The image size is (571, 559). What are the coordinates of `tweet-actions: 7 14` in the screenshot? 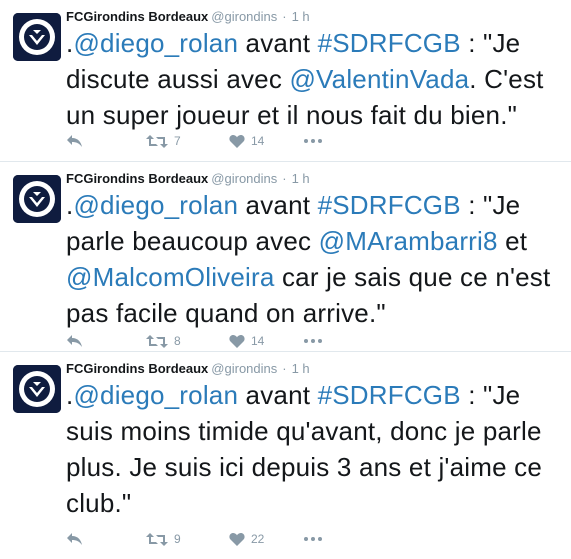 It's located at (216, 141).